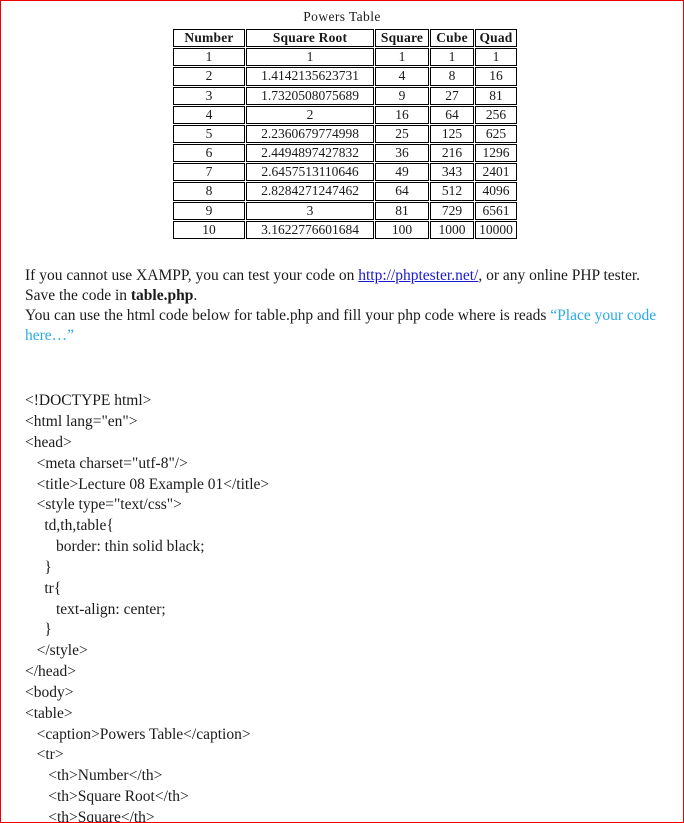 This screenshot has height=823, width=684. Describe the element at coordinates (209, 95) in the screenshot. I see `powers-table-cell: 3` at that location.